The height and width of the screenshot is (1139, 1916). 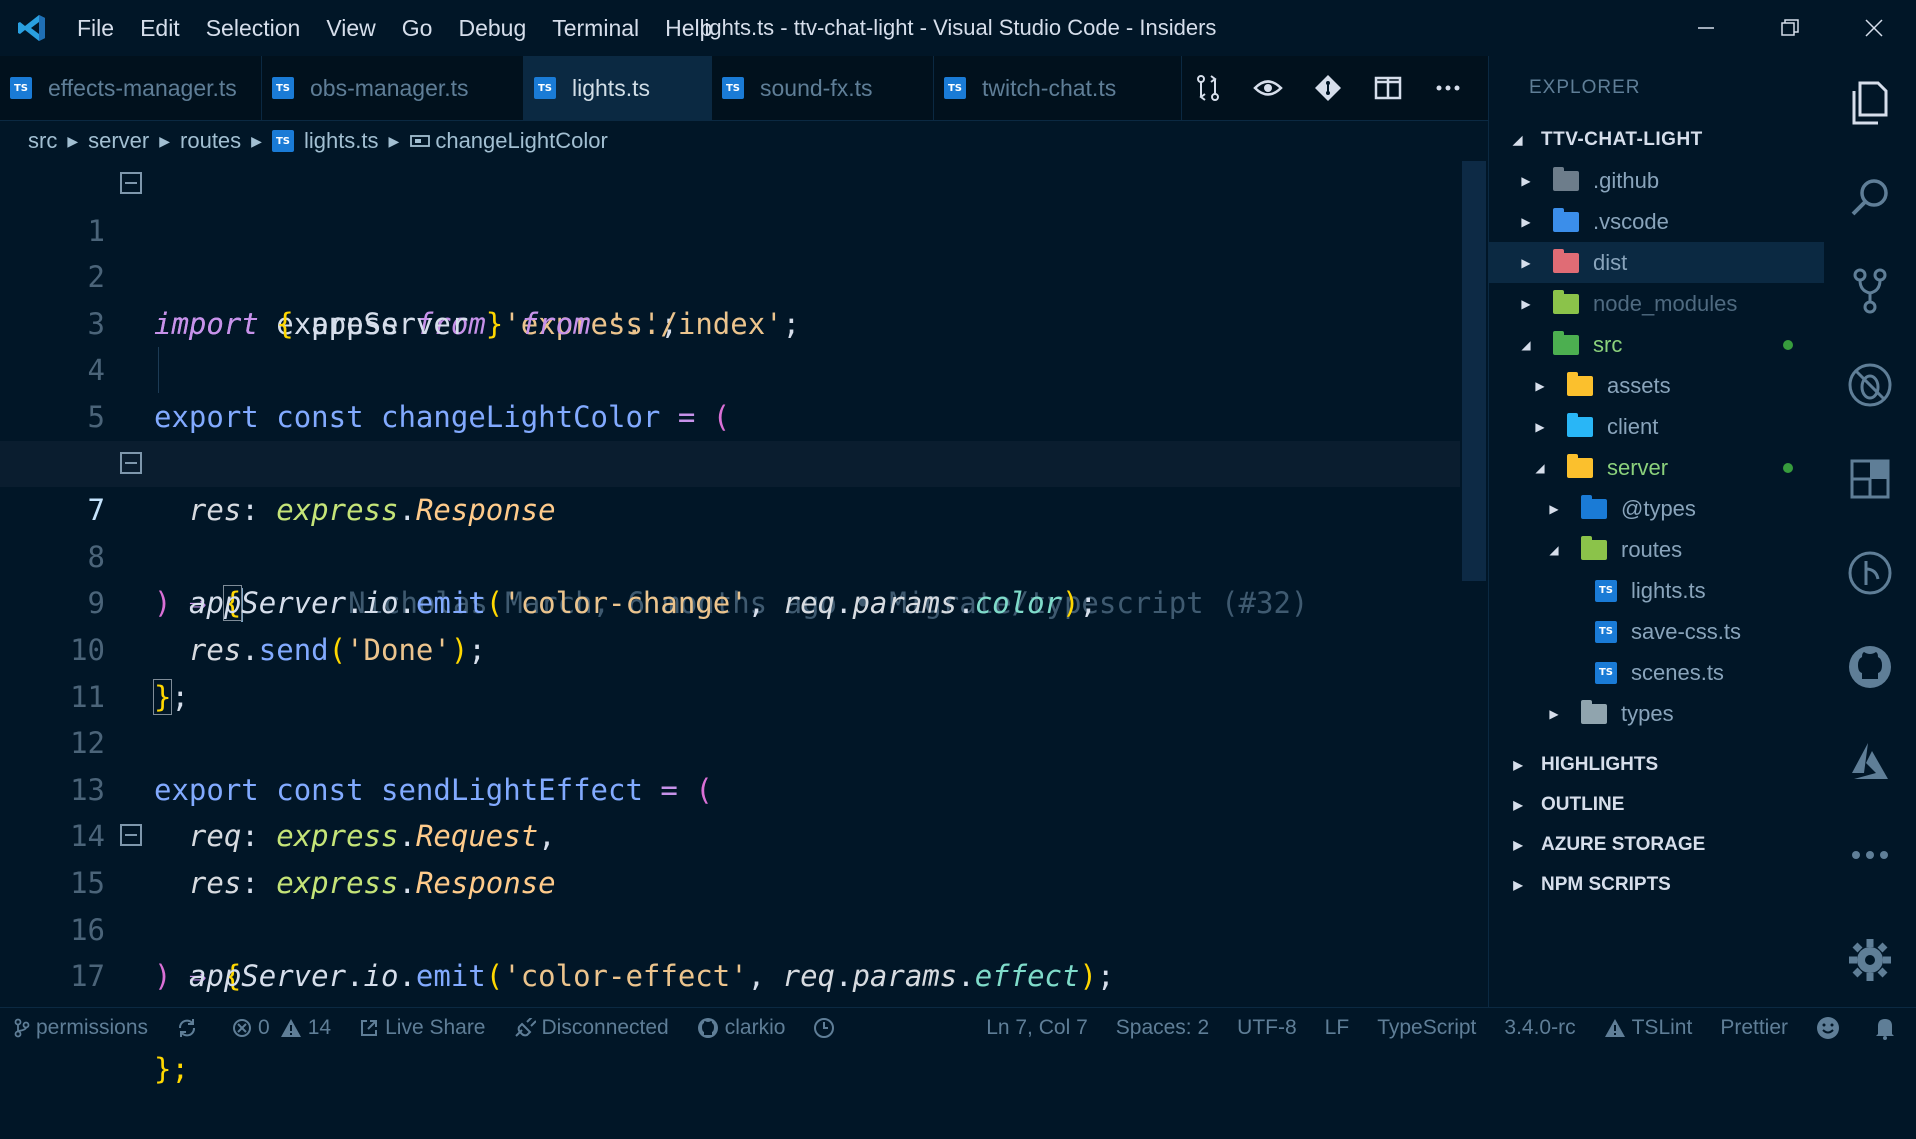 What do you see at coordinates (1870, 197) in the screenshot?
I see `search-view-button` at bounding box center [1870, 197].